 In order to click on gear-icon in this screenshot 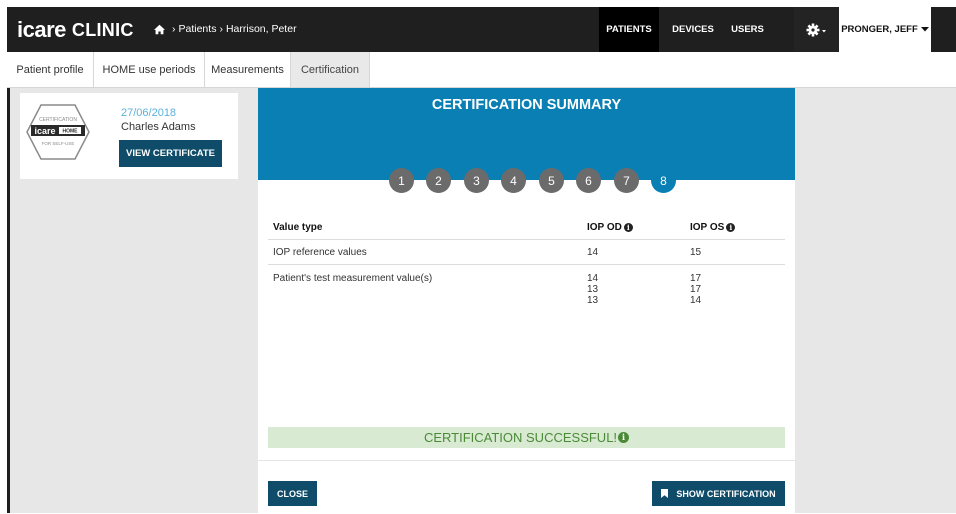, I will do `click(816, 29)`.